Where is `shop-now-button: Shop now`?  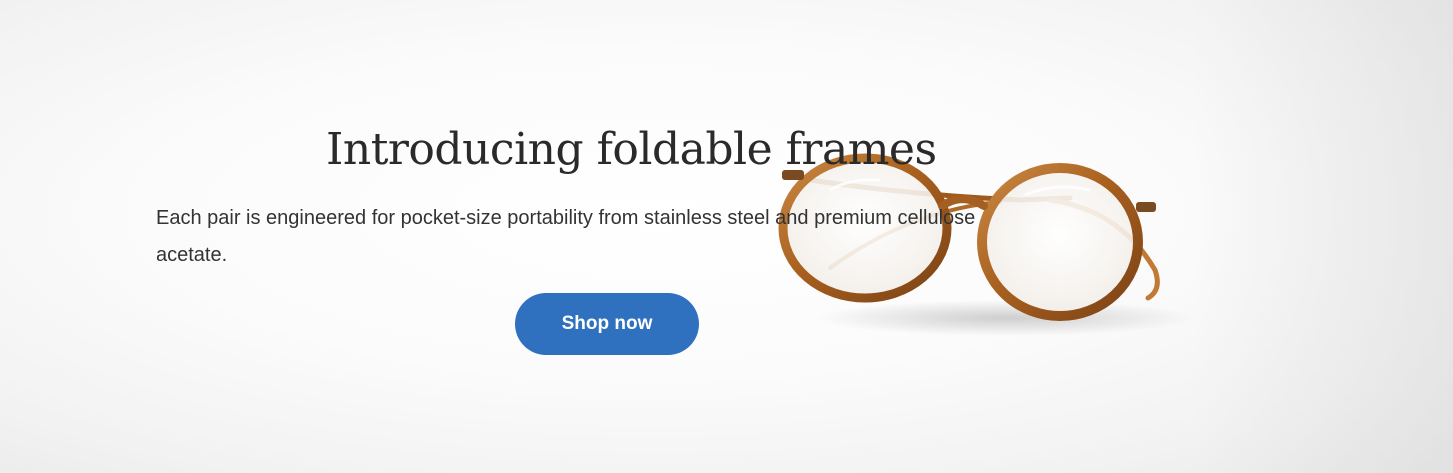
shop-now-button: Shop now is located at coordinates (607, 324).